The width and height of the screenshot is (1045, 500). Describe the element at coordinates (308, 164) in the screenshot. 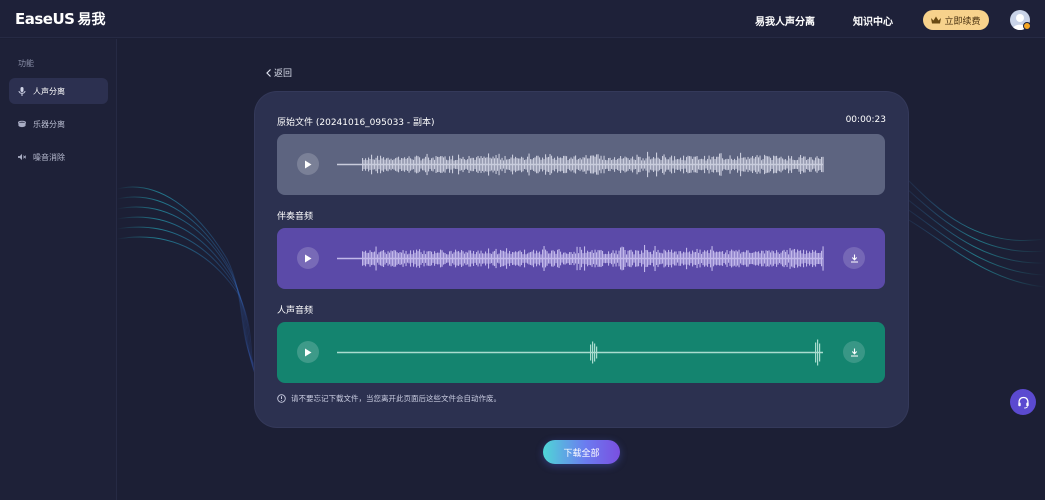

I see `original-play-button` at that location.